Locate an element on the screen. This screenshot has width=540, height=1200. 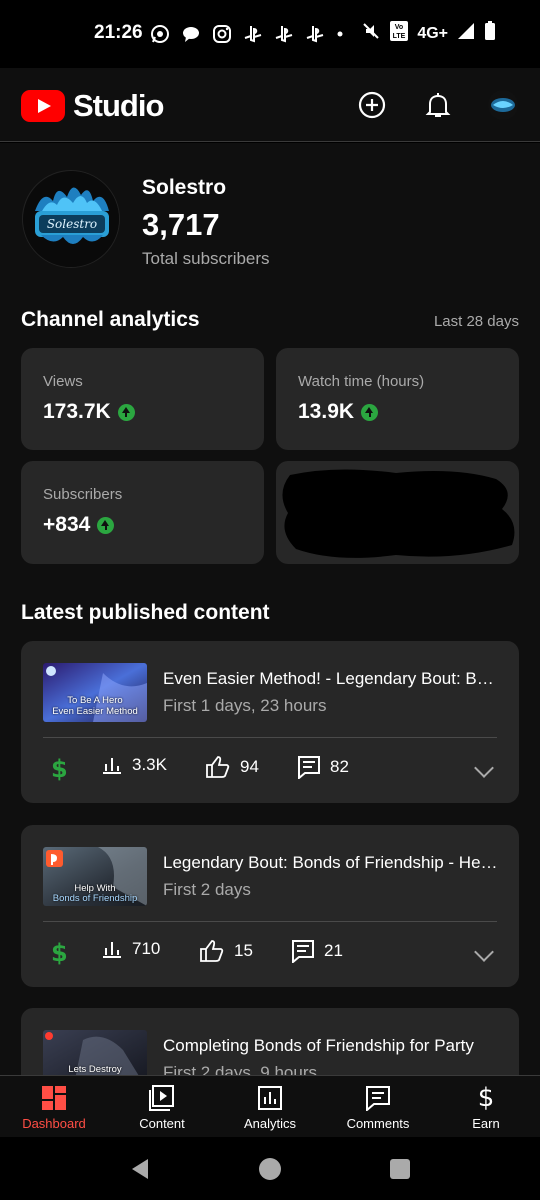
add-circle-icon is located at coordinates (372, 105).